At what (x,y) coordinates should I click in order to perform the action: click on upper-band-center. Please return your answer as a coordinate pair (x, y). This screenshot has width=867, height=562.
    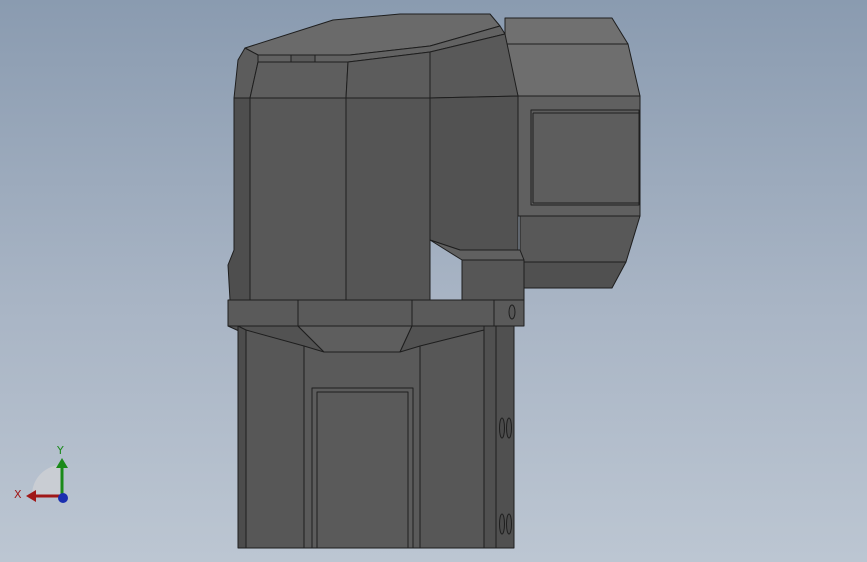
    Looking at the image, I should click on (299, 80).